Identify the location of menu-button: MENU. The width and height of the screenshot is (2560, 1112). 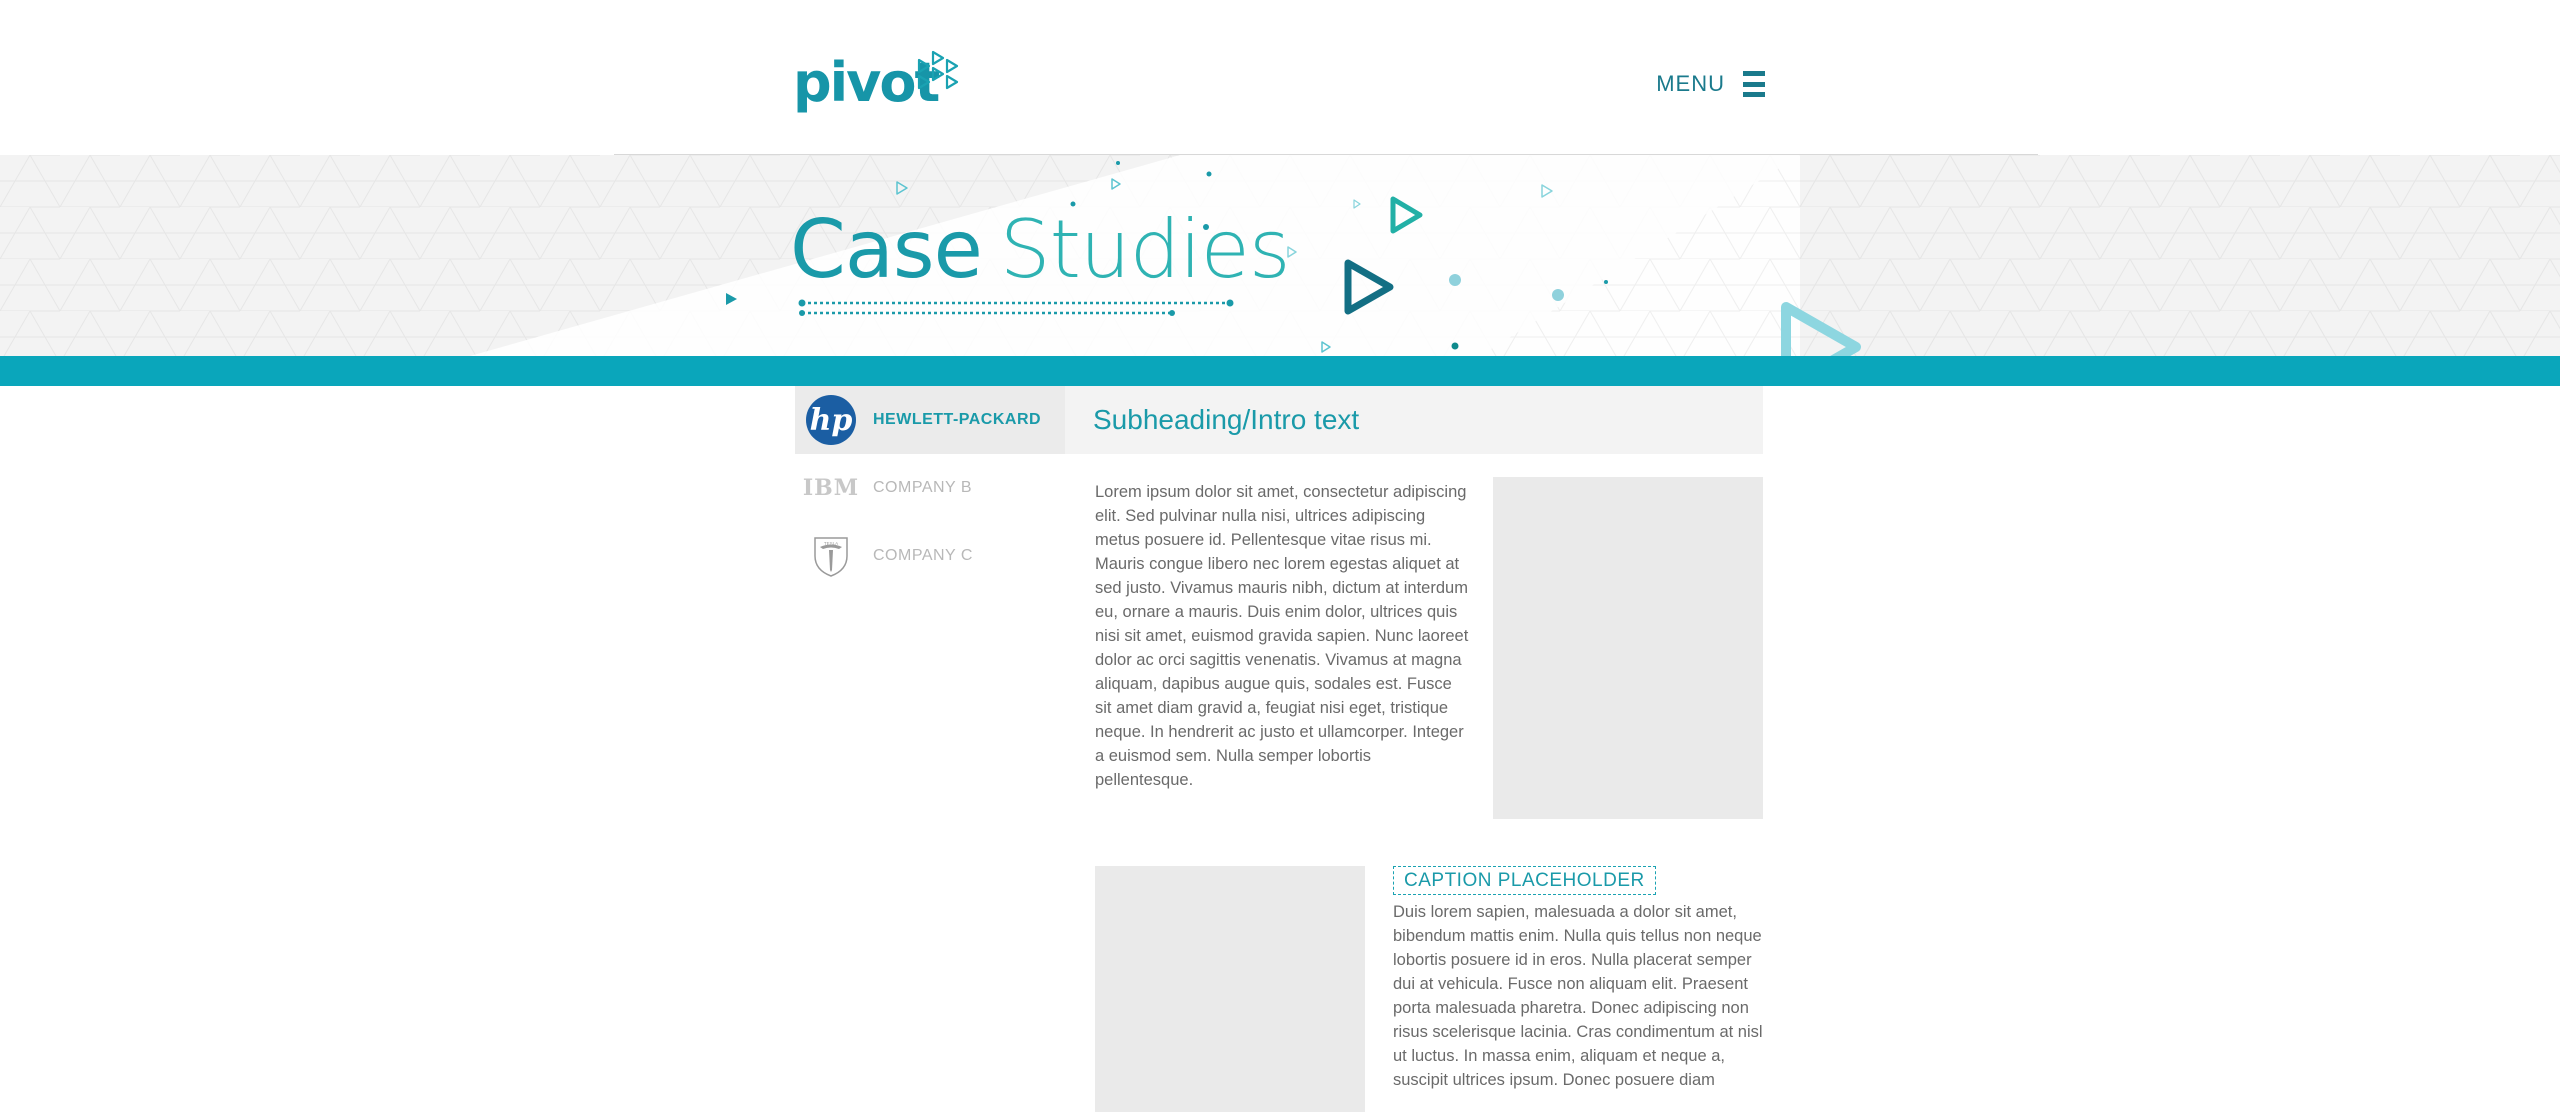
(1710, 84).